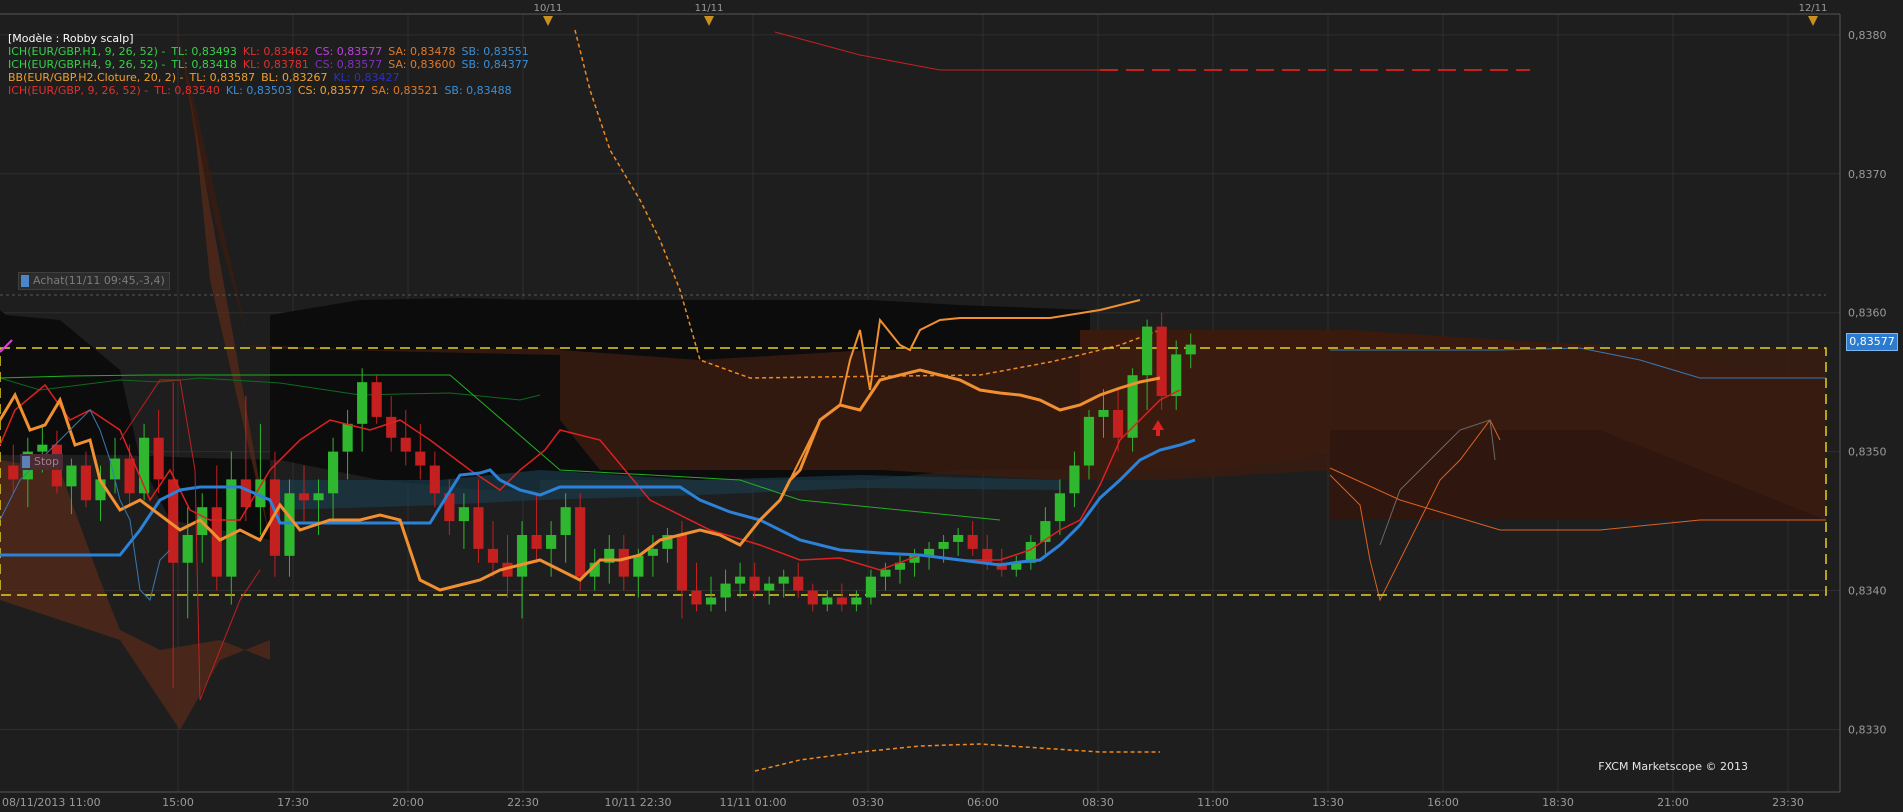 The height and width of the screenshot is (812, 1903). What do you see at coordinates (1867, 174) in the screenshot?
I see `y-tick-label: 0,8370` at bounding box center [1867, 174].